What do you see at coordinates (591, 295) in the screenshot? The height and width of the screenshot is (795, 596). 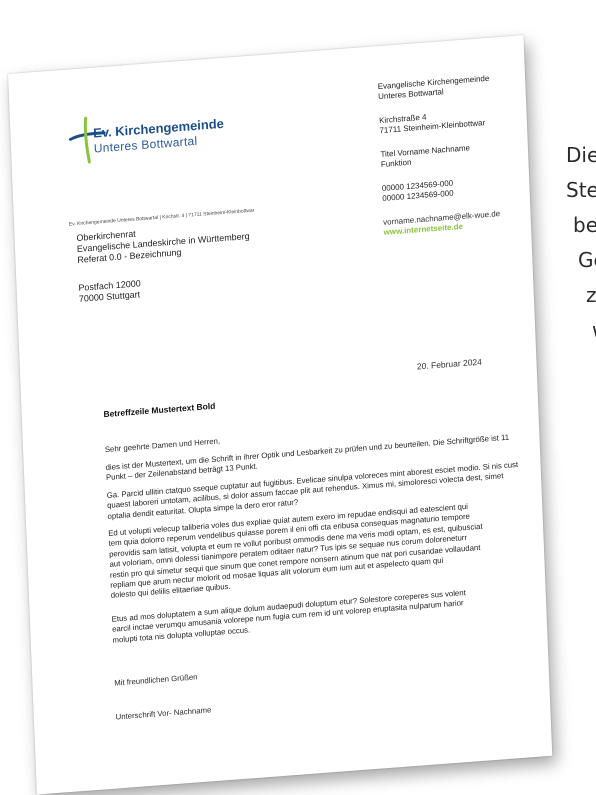 I see `side-caption-line: zu` at bounding box center [591, 295].